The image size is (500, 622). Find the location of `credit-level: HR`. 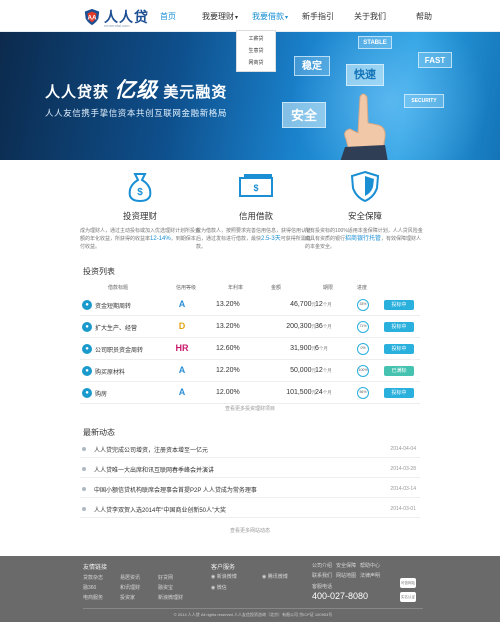

credit-level: HR is located at coordinates (182, 348).